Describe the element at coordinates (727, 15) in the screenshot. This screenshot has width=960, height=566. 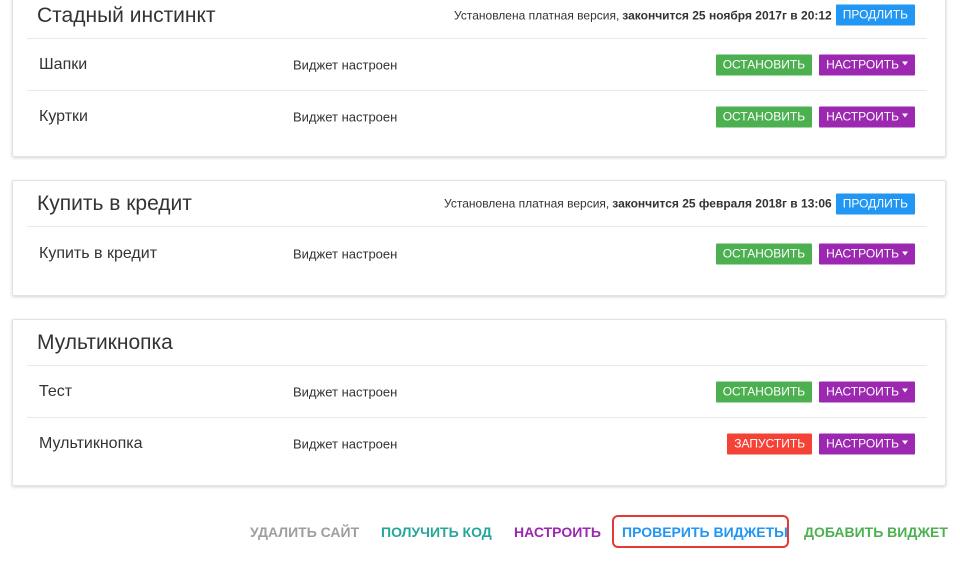
I see `license-expiry: закончится 25 ноября 2017г в 20:12` at that location.